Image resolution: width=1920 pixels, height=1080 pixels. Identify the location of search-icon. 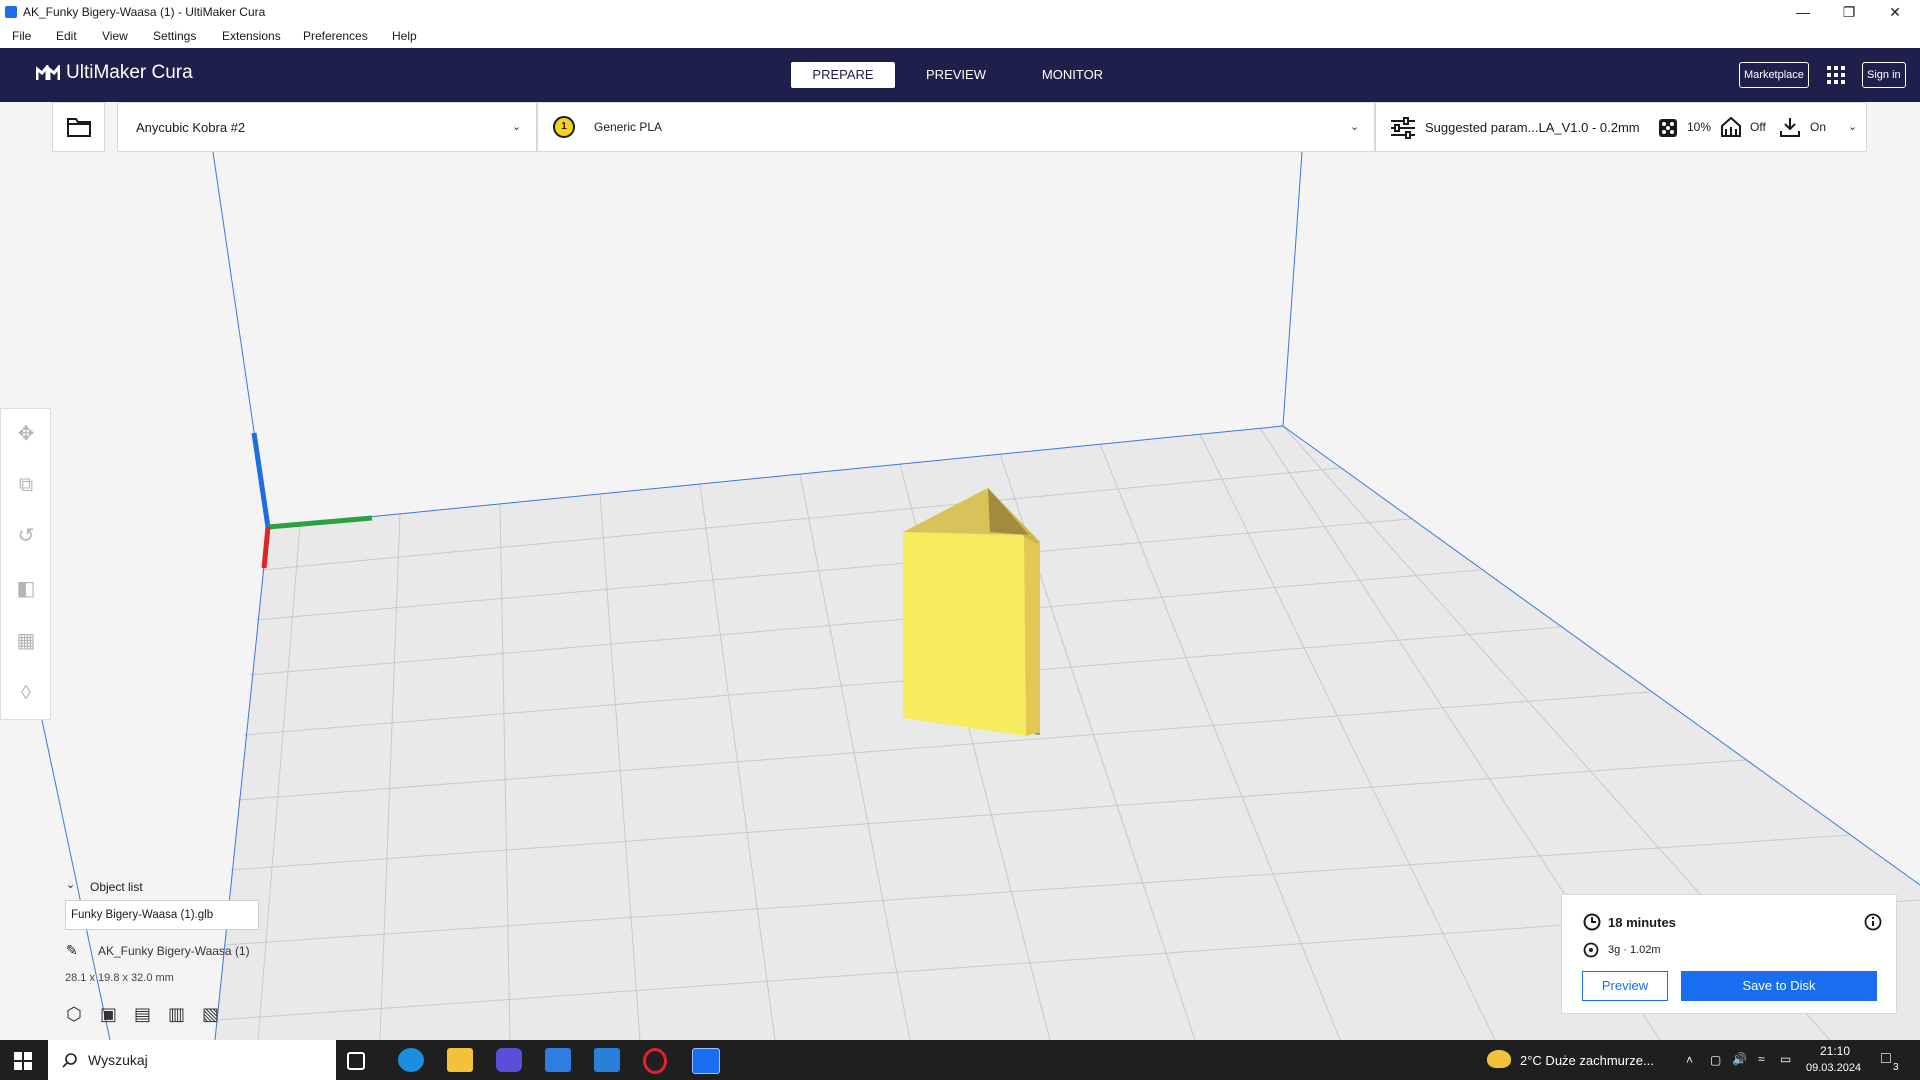
(69, 1060).